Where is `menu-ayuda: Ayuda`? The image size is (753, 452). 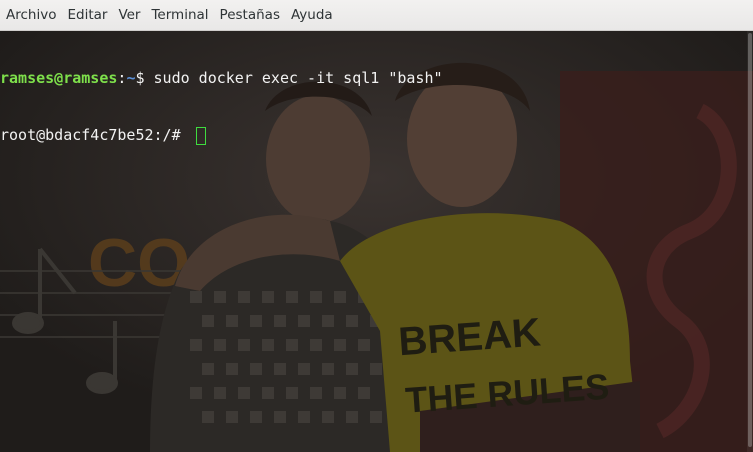
menu-ayuda: Ayuda is located at coordinates (312, 15).